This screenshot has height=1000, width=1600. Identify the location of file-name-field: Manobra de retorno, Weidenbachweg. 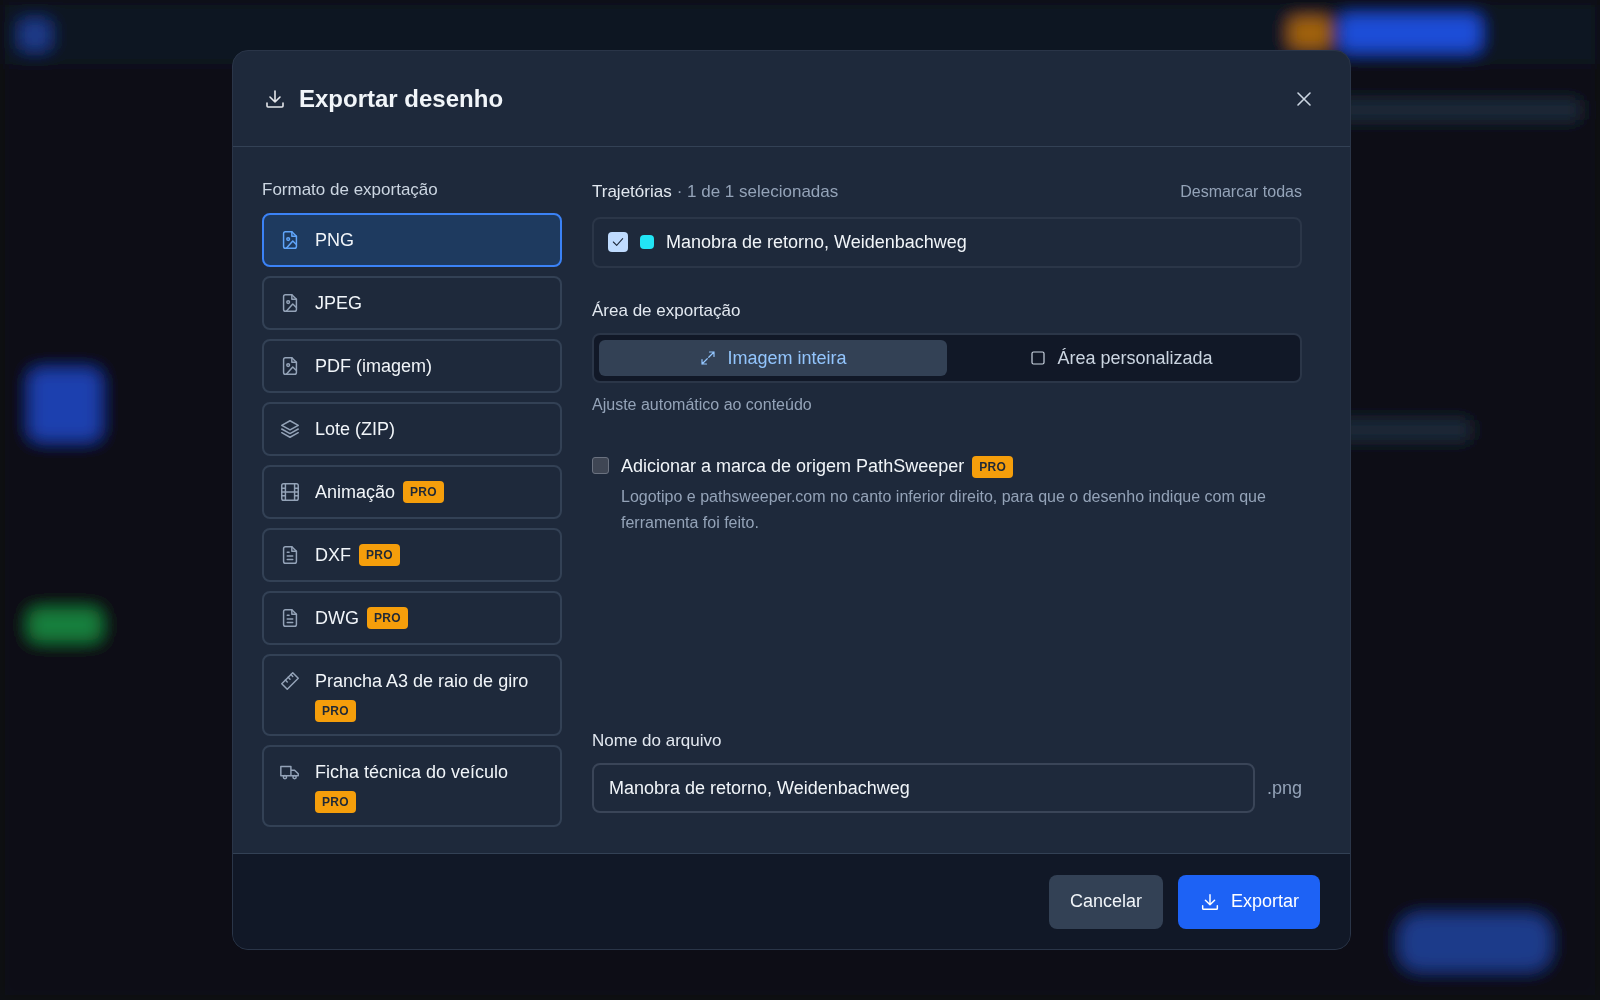
(923, 788).